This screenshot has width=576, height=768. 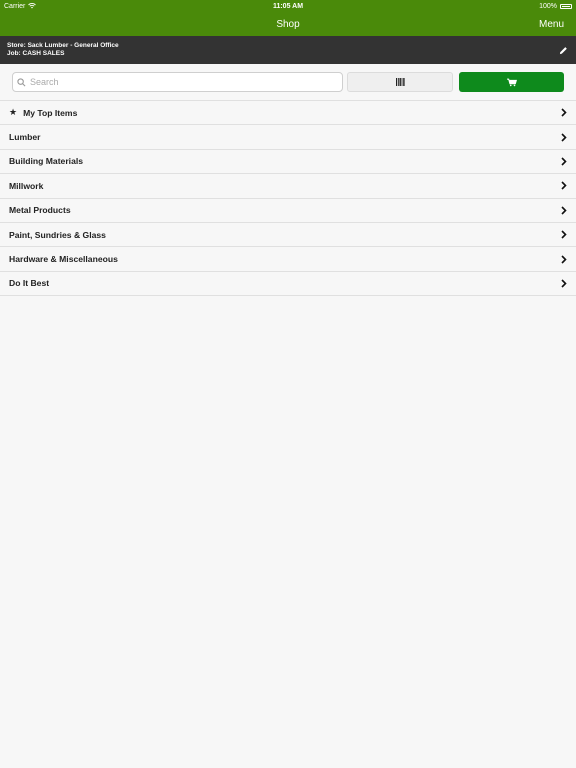 I want to click on list-item-label: Millwork, so click(x=26, y=185).